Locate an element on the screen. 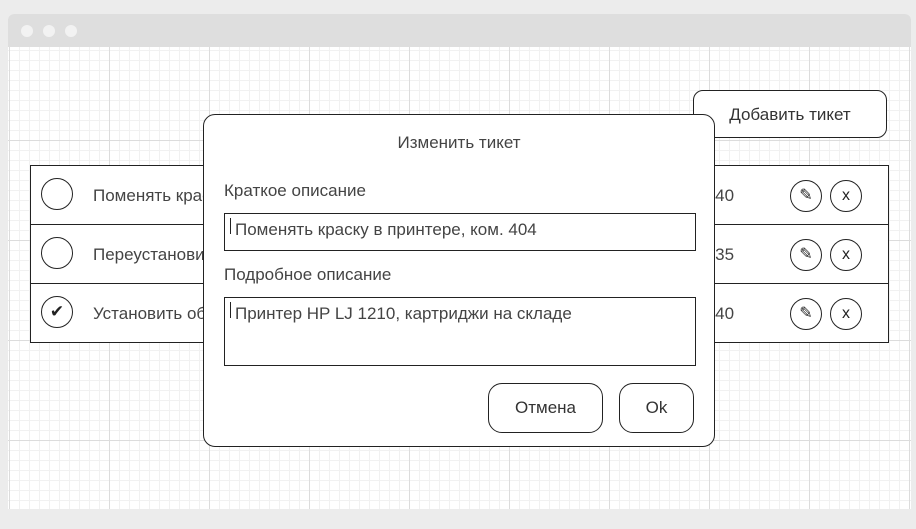 This screenshot has height=529, width=916. add-ticket-button: Добавить тикет is located at coordinates (790, 114).